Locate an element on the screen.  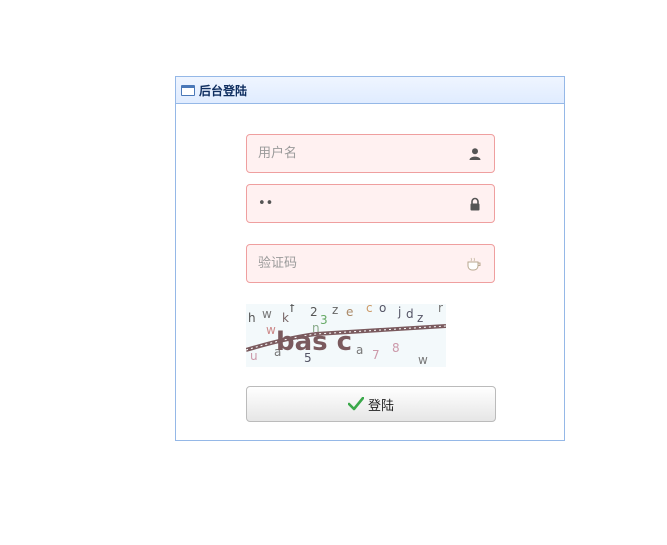
captcha-field is located at coordinates (370, 263).